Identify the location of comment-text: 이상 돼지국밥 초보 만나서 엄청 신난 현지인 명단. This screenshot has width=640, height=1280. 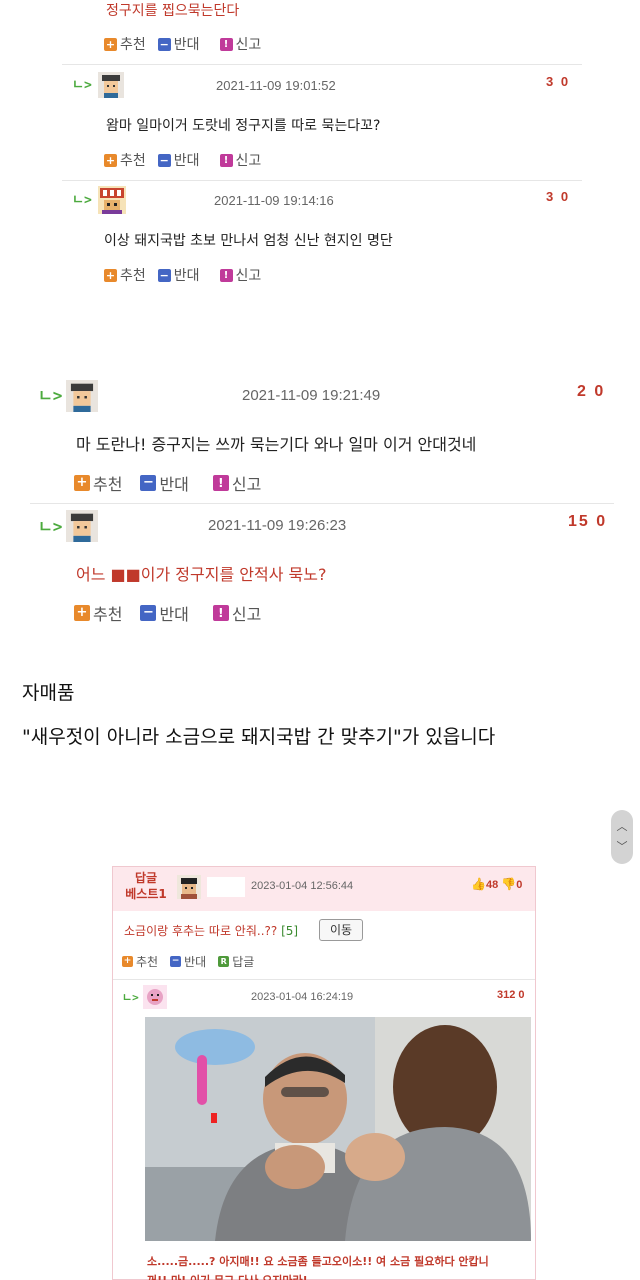
(248, 241).